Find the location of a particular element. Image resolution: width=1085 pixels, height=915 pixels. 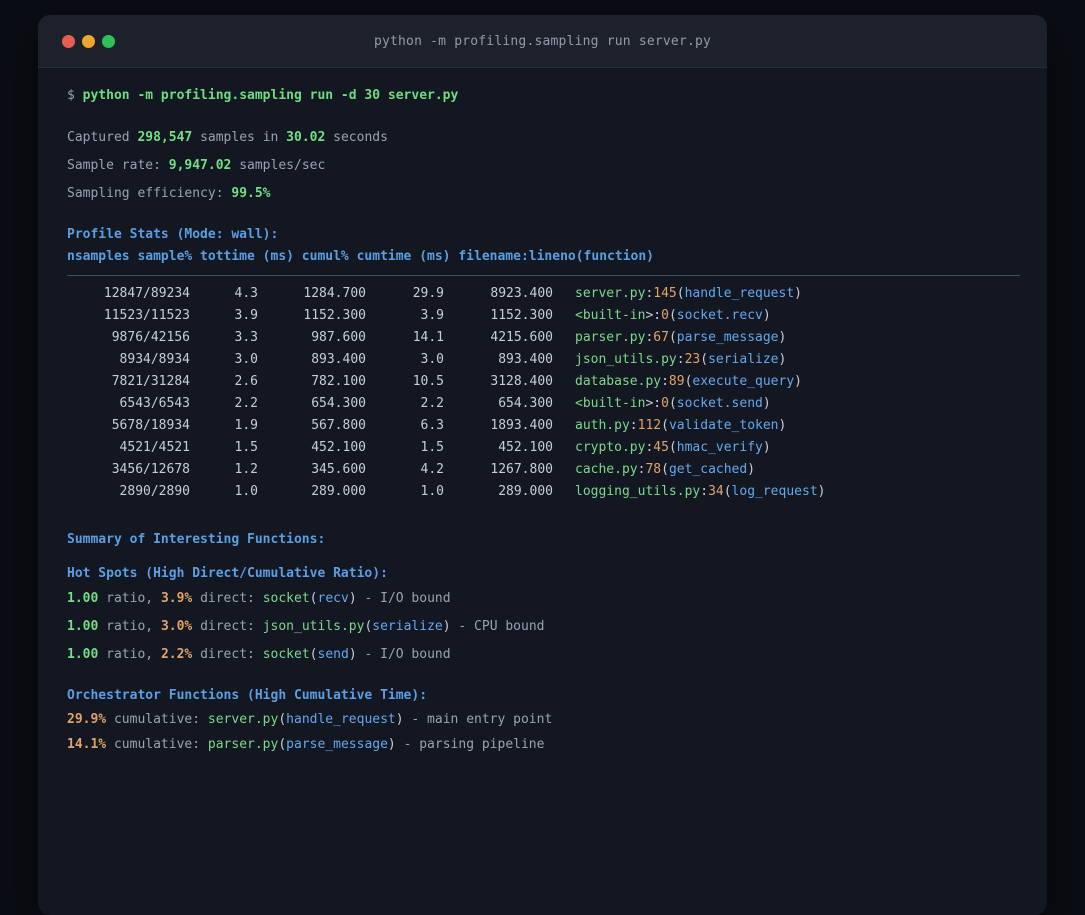

code-token: json_utils.py is located at coordinates (313, 626).